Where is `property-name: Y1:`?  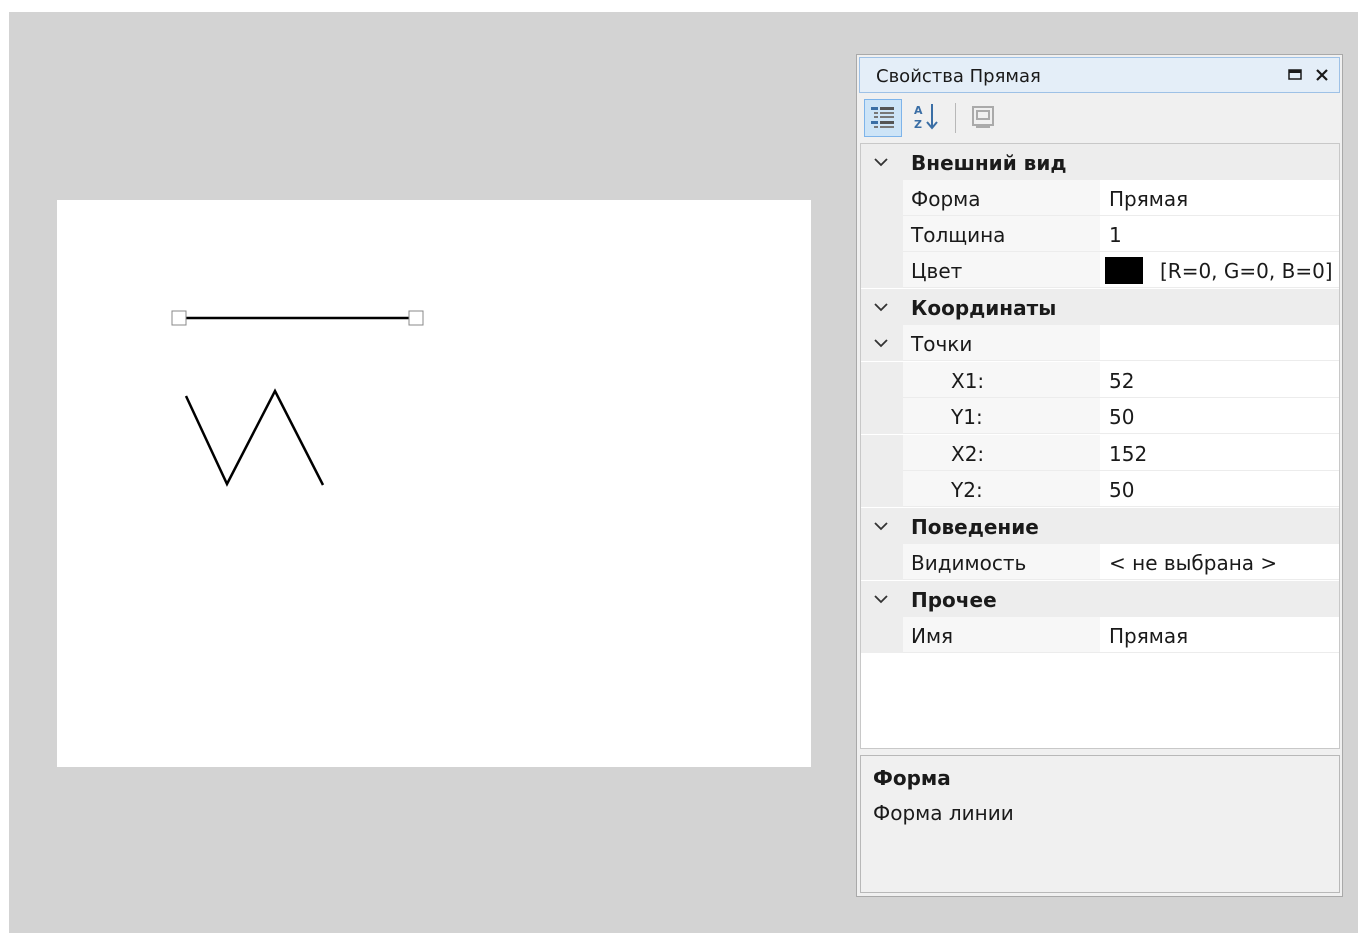
property-name: Y1: is located at coordinates (967, 417).